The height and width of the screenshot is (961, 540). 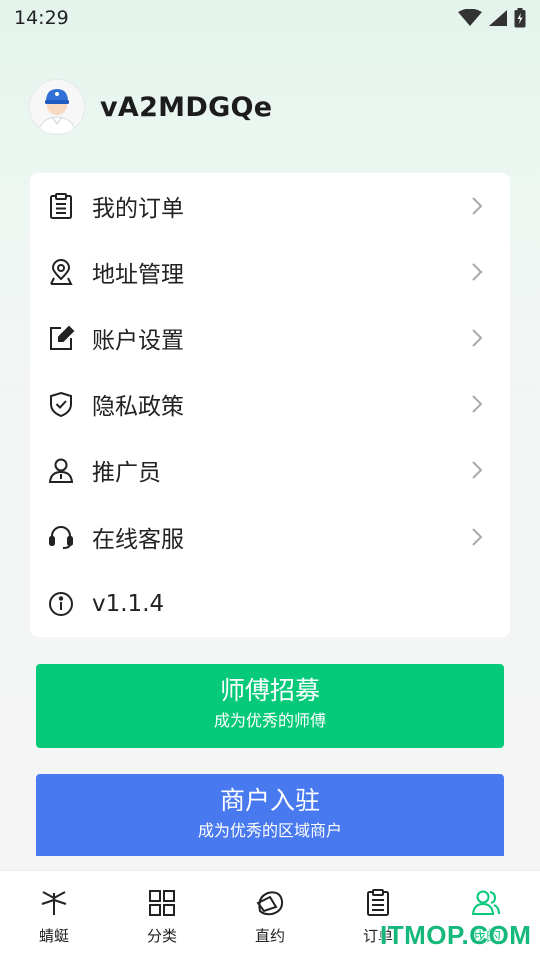 I want to click on worker-avatar-icon, so click(x=57, y=107).